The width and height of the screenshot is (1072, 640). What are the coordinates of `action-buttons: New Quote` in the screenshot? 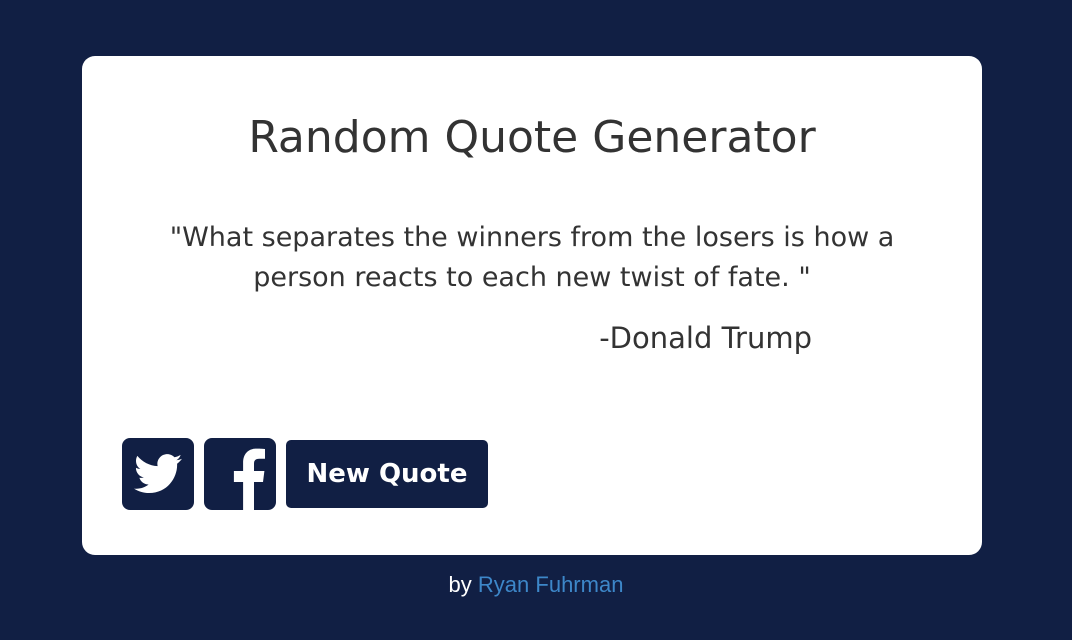 It's located at (305, 474).